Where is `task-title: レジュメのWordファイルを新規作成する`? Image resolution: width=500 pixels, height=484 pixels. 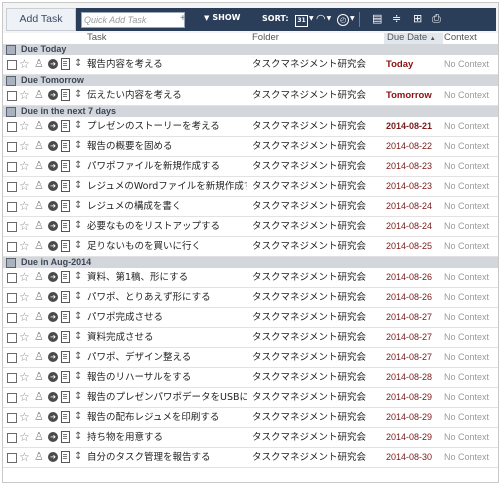 task-title: レジュメのWordファイルを新規作成する is located at coordinates (167, 186).